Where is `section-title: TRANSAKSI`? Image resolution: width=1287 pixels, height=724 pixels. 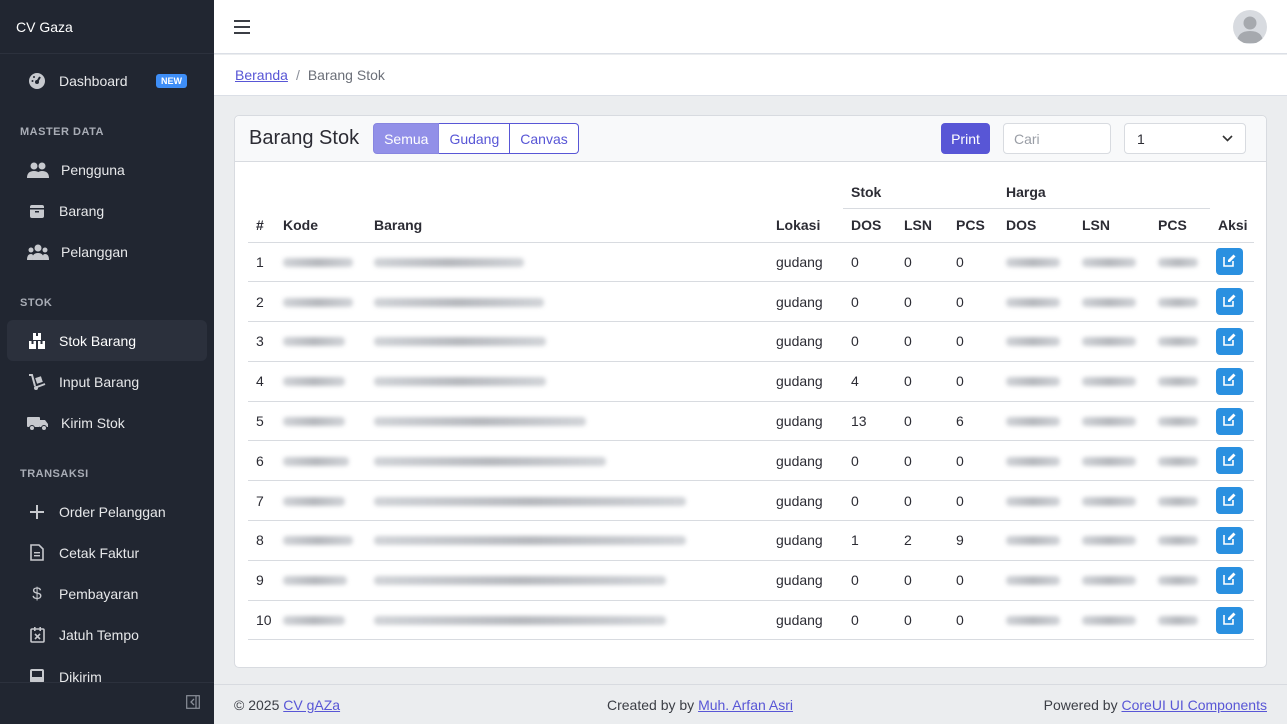
section-title: TRANSAKSI is located at coordinates (54, 474).